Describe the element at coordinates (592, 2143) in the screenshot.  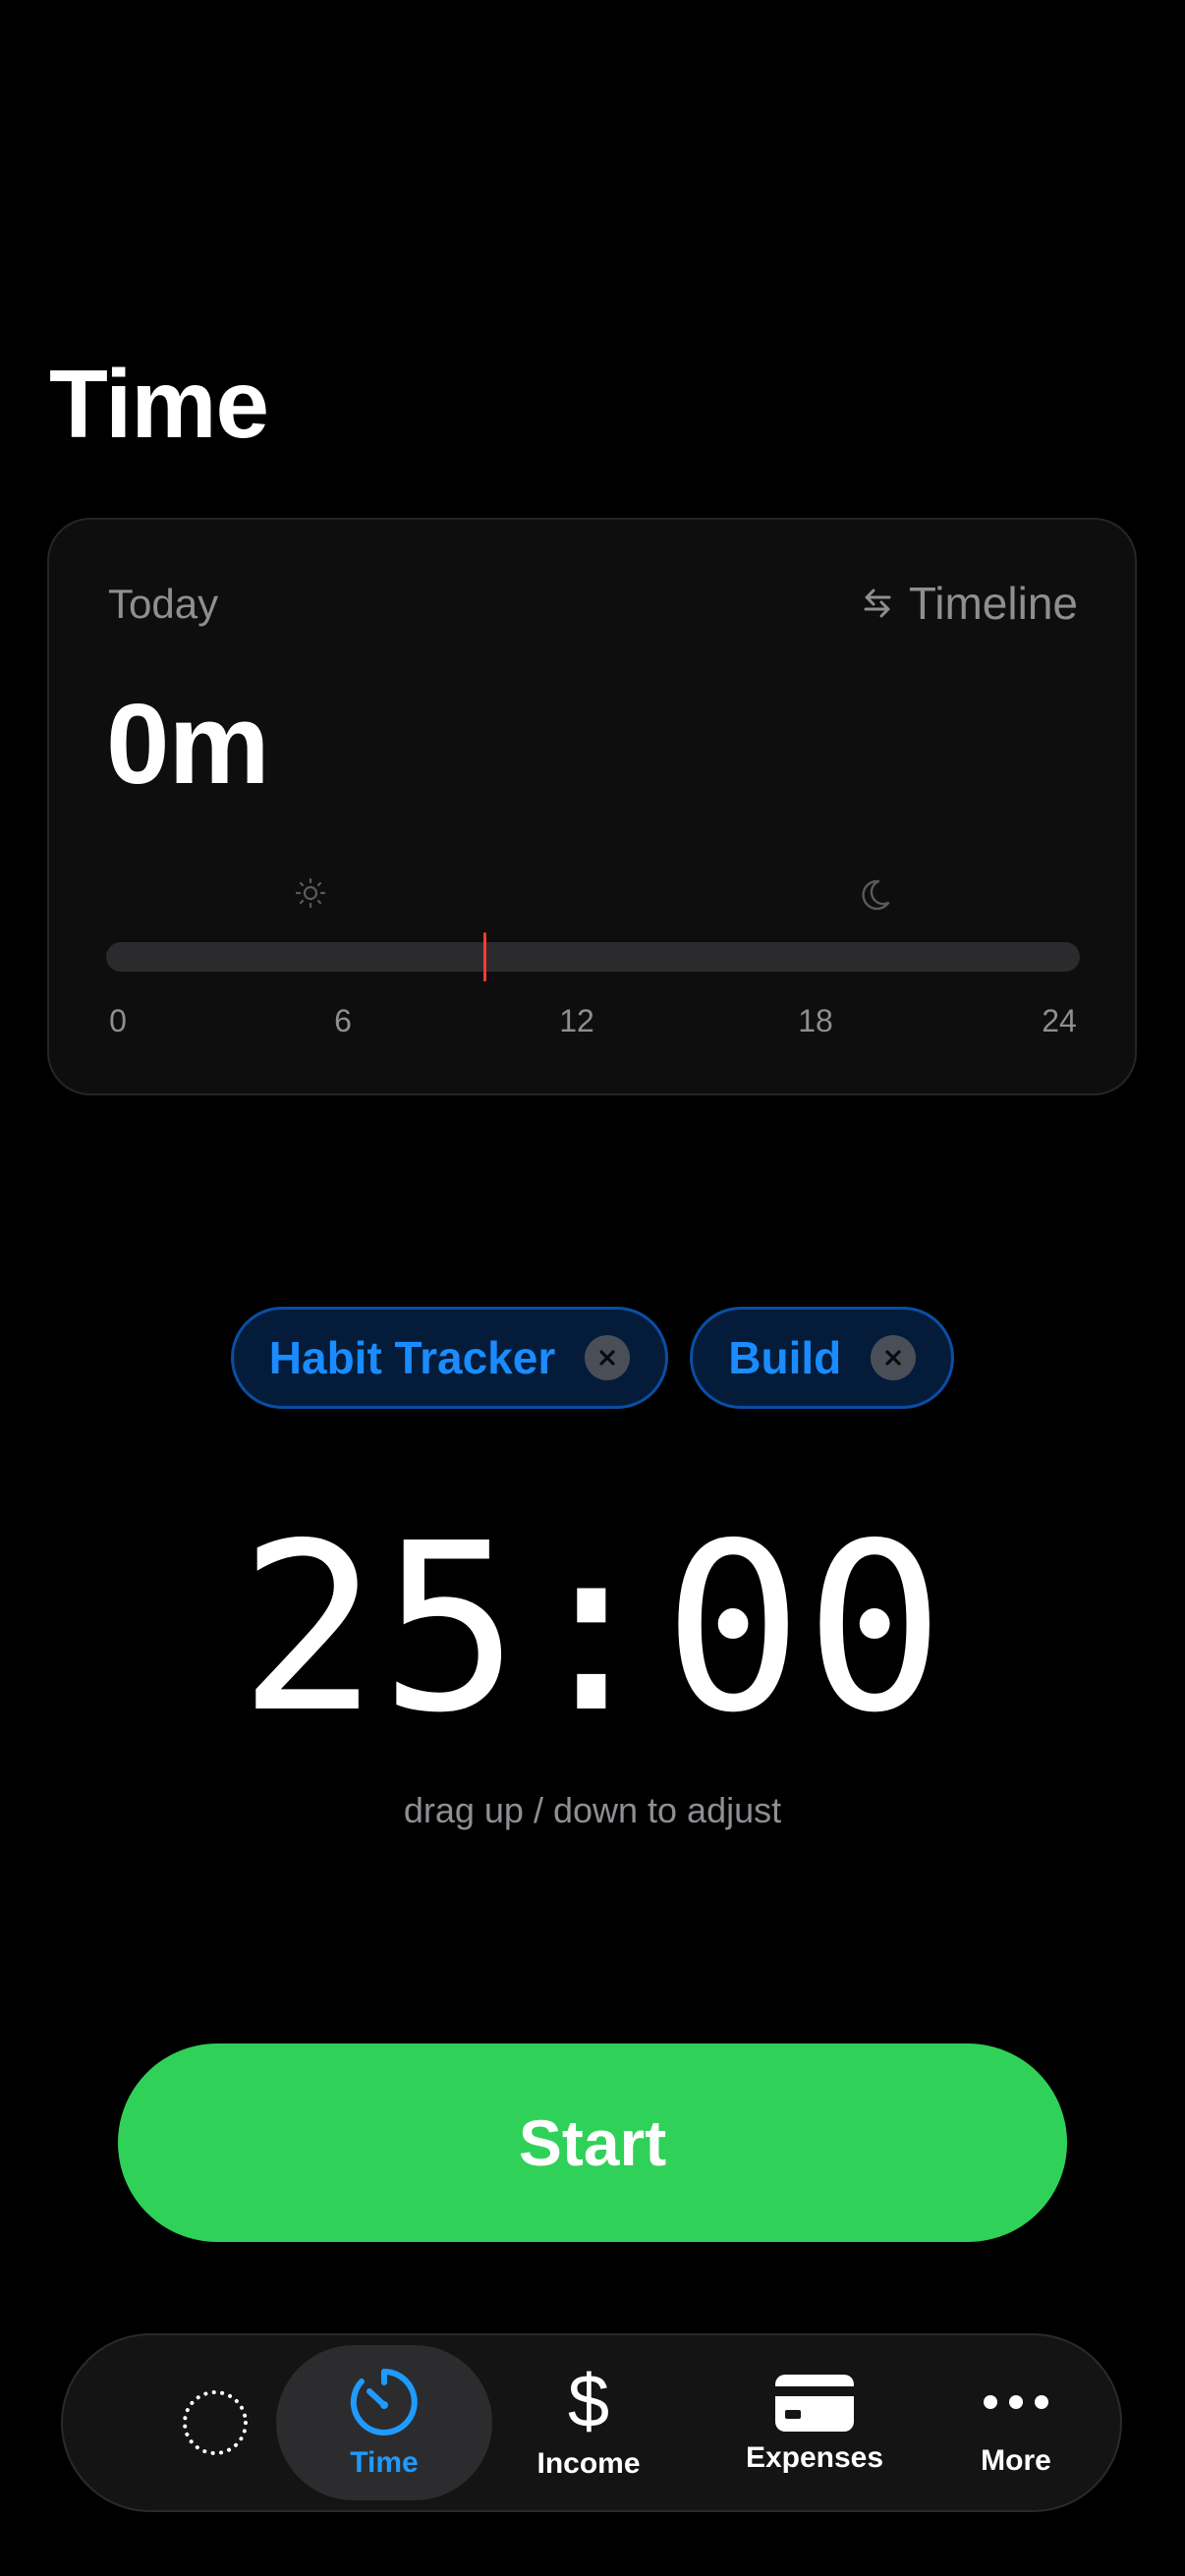
I see `start-button: Start` at that location.